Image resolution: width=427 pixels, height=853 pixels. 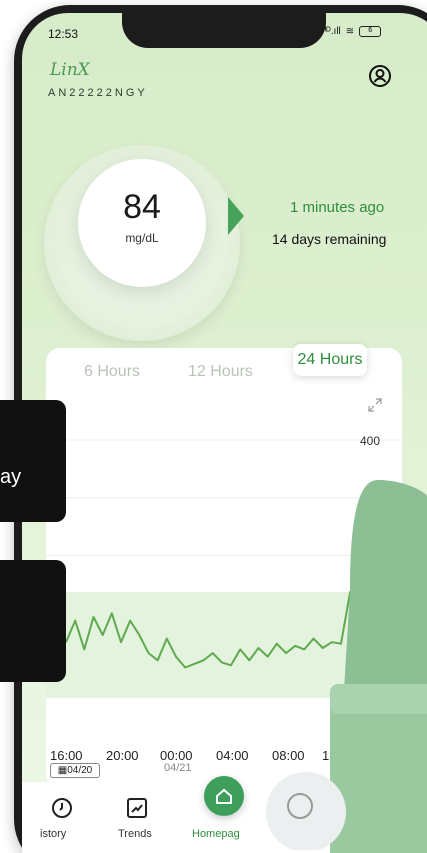 What do you see at coordinates (224, 29) in the screenshot?
I see `phone-notch` at bounding box center [224, 29].